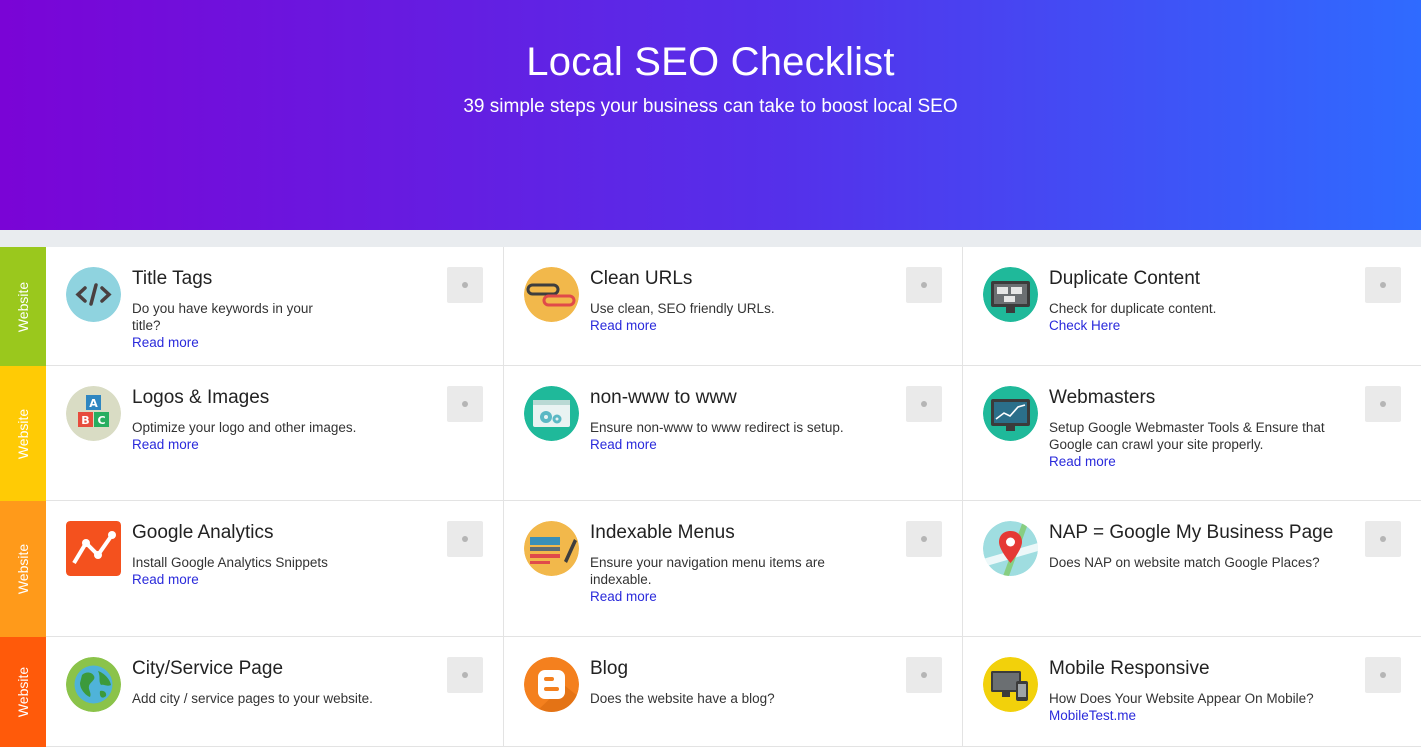 The height and width of the screenshot is (747, 1421). What do you see at coordinates (662, 532) in the screenshot?
I see `item-title: Indexable Menus` at bounding box center [662, 532].